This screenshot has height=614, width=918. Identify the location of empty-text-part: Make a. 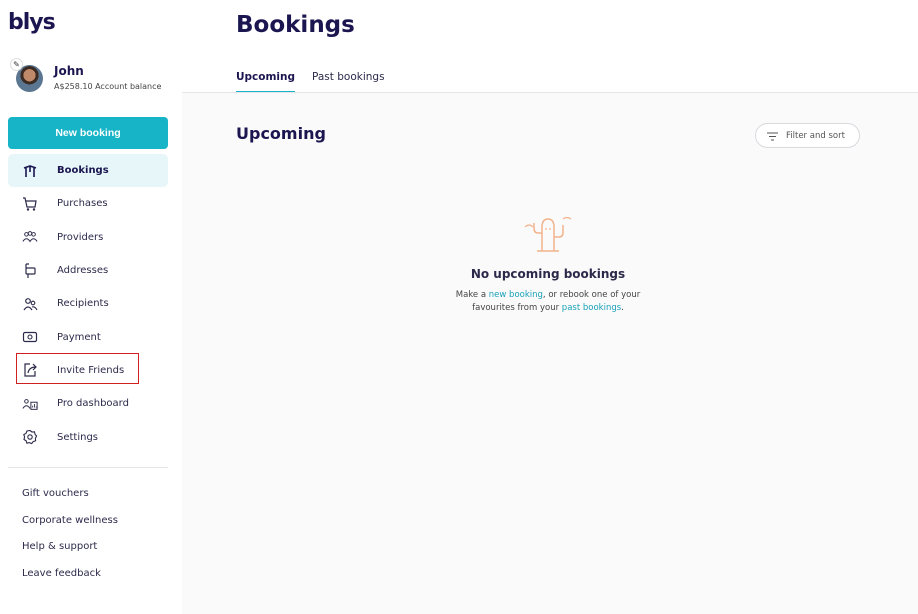
(472, 295).